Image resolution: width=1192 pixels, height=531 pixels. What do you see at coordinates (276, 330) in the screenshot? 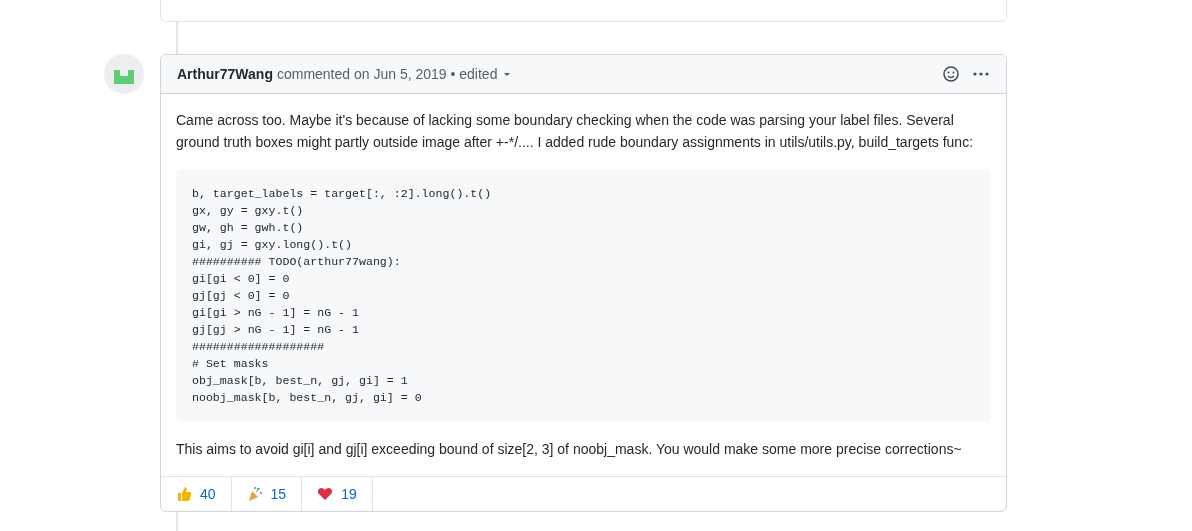
I see `code-line: gj[gj > nG - 1] = nG - 1` at bounding box center [276, 330].